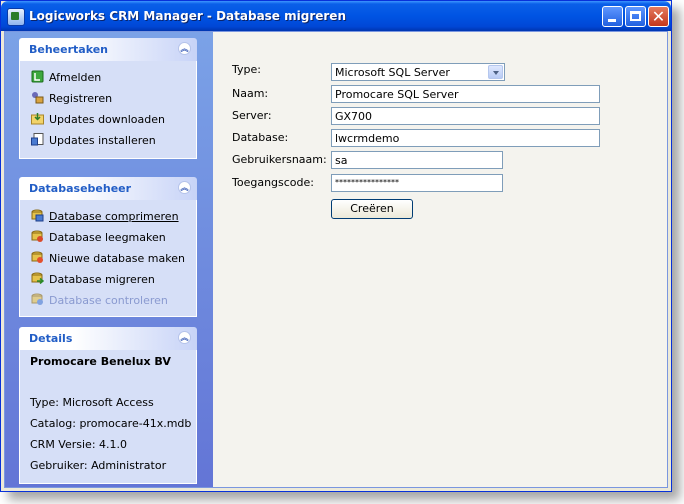 Image resolution: width=684 pixels, height=504 pixels. I want to click on database-input: lwcrmdemo, so click(465, 138).